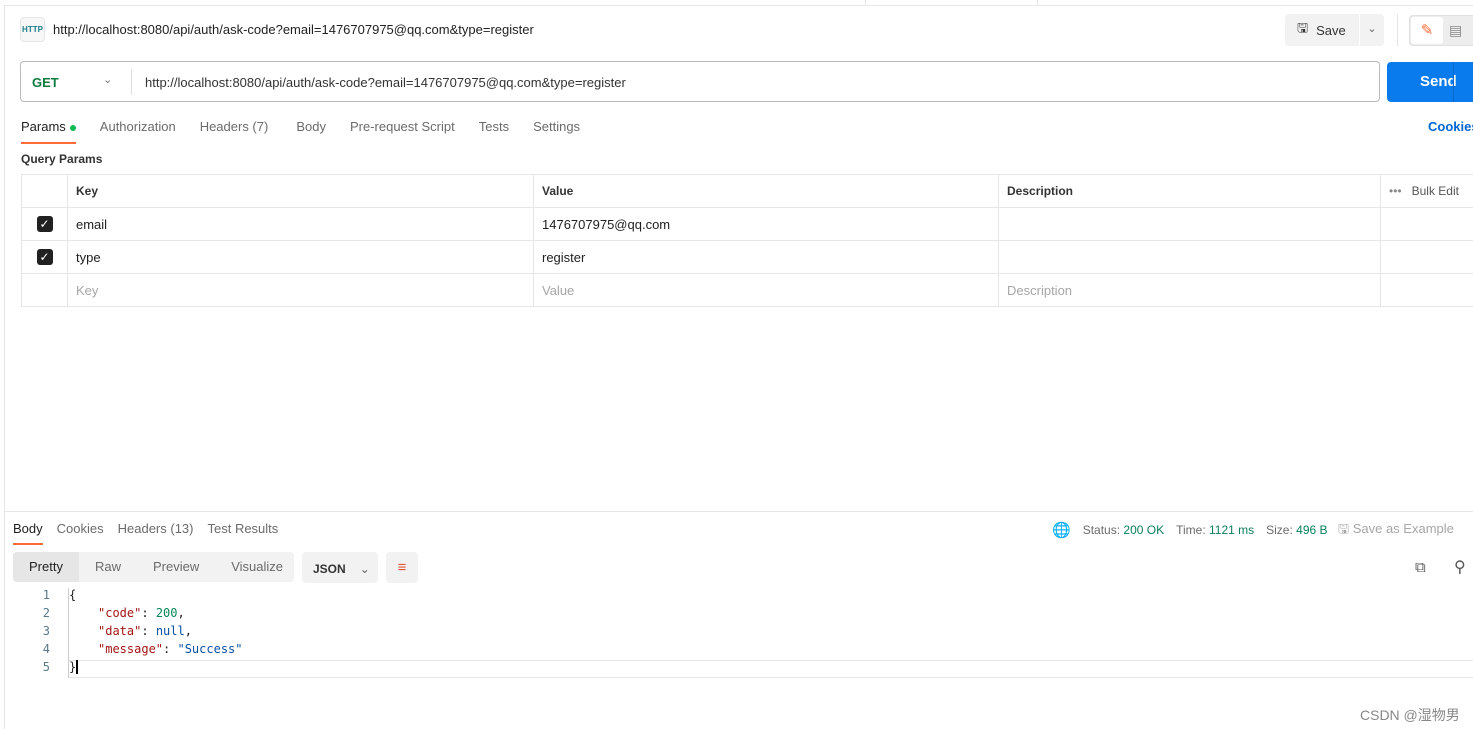  Describe the element at coordinates (1403, 528) in the screenshot. I see `save-as-example-label: Save as Example` at that location.